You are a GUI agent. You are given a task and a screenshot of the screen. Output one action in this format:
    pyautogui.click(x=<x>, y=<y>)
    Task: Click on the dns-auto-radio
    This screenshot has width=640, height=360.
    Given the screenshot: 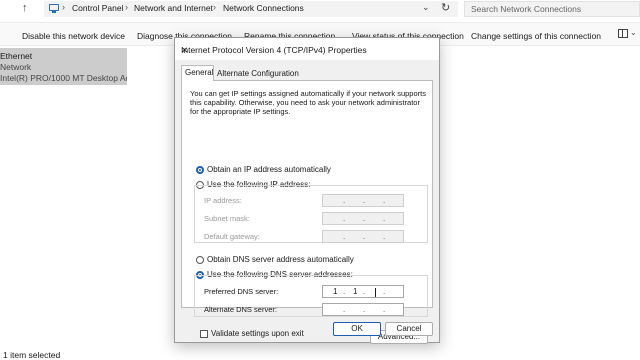 What is the action you would take?
    pyautogui.click(x=200, y=260)
    